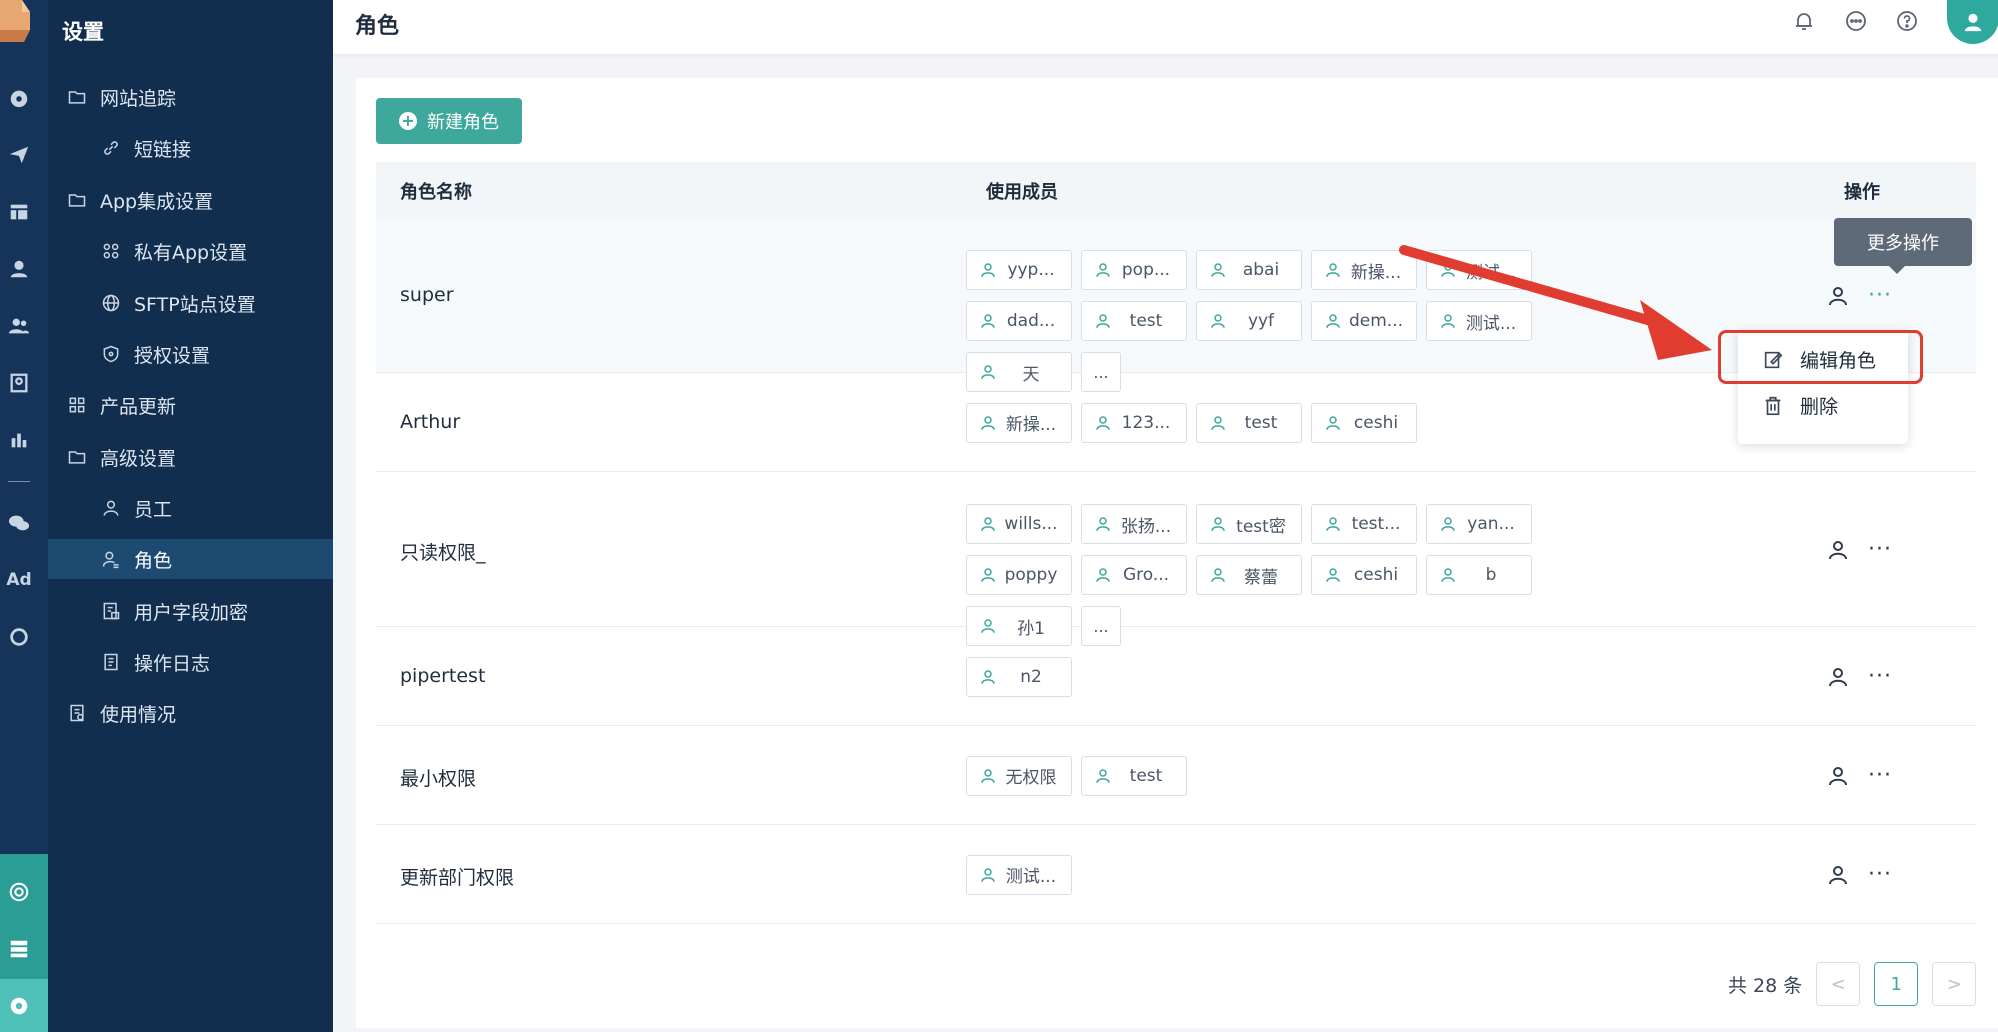  I want to click on member-tag: b, so click(1479, 575).